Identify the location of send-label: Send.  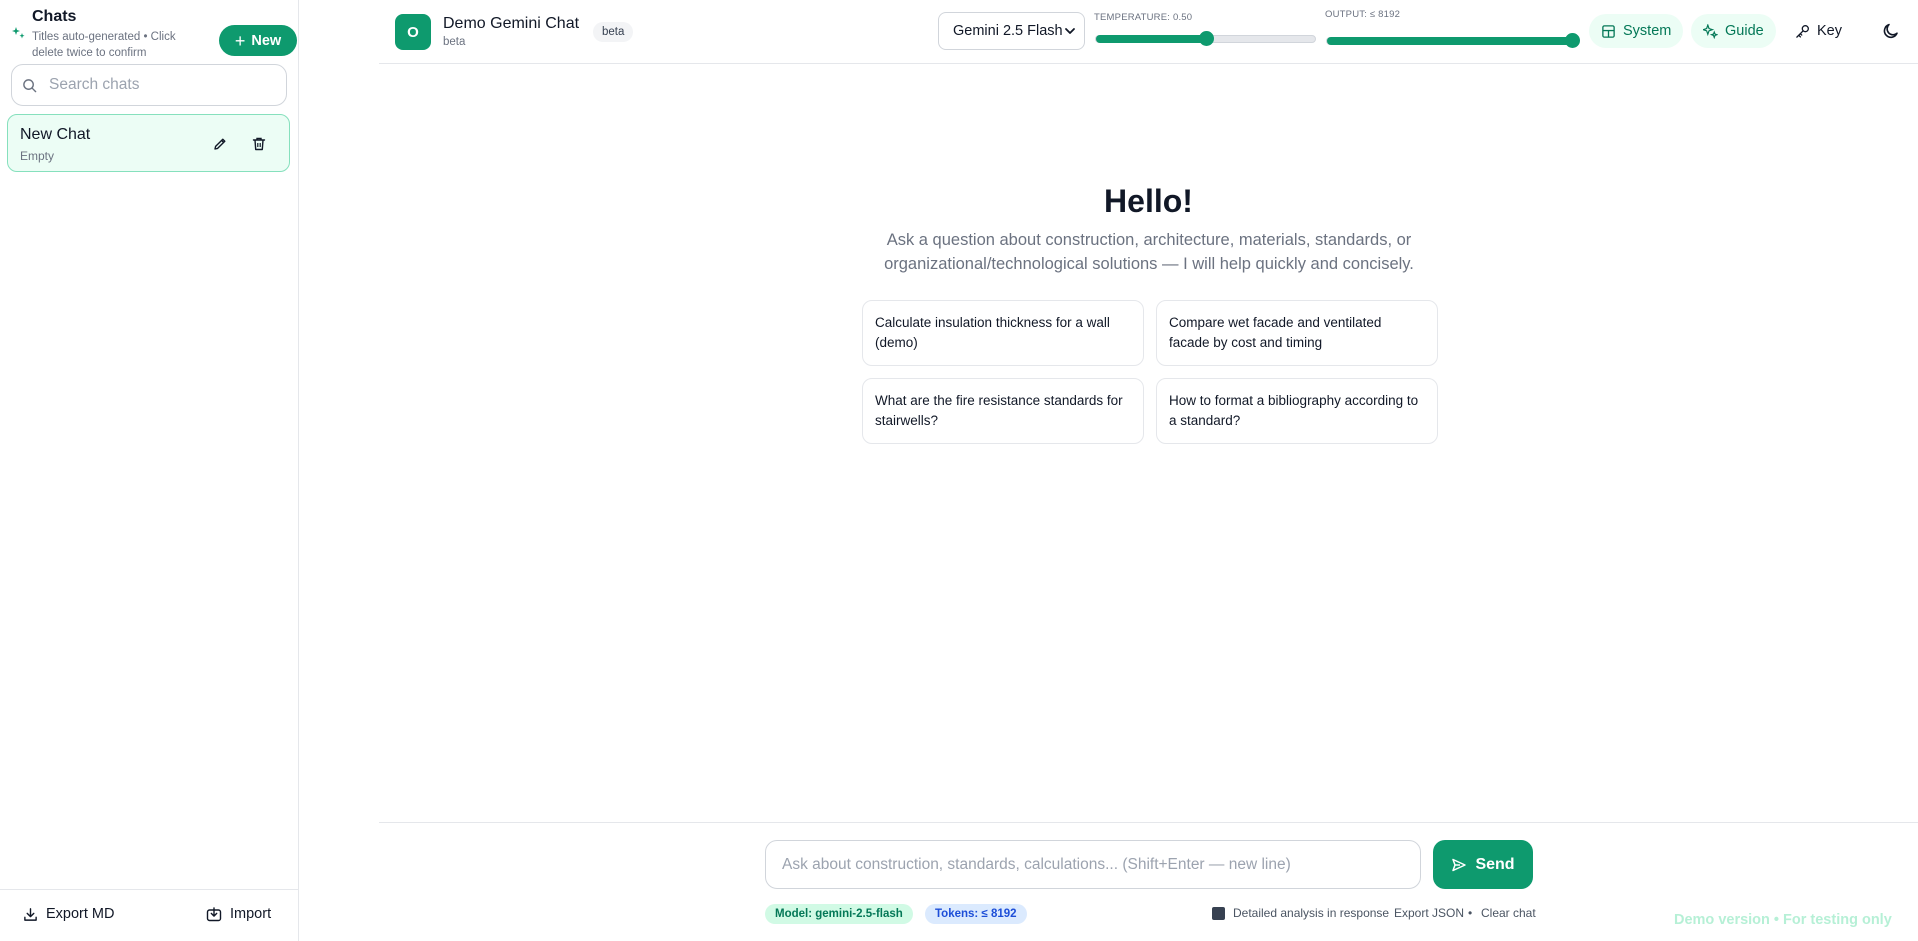
(1495, 864).